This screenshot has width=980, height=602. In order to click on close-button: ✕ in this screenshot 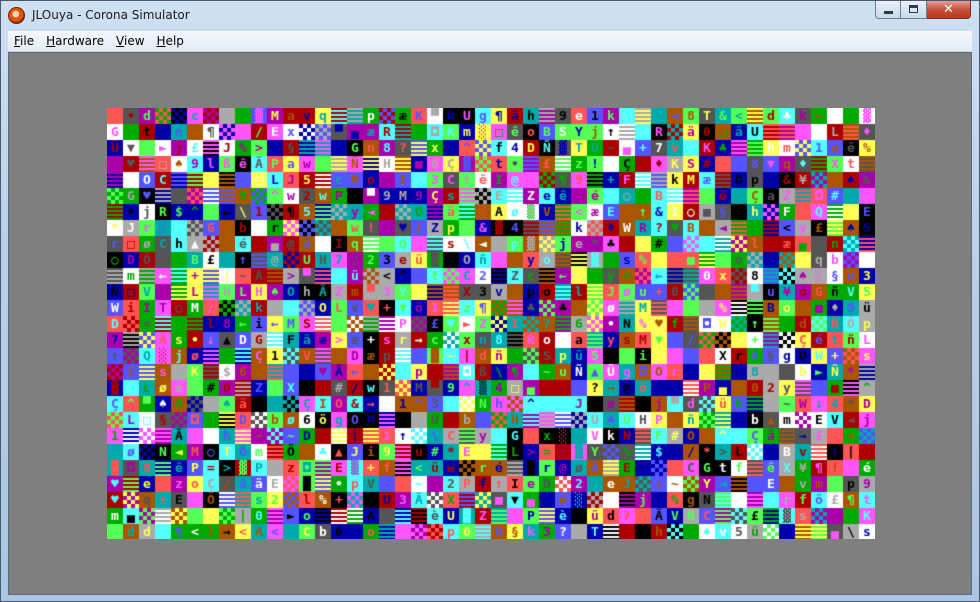, I will do `click(949, 10)`.